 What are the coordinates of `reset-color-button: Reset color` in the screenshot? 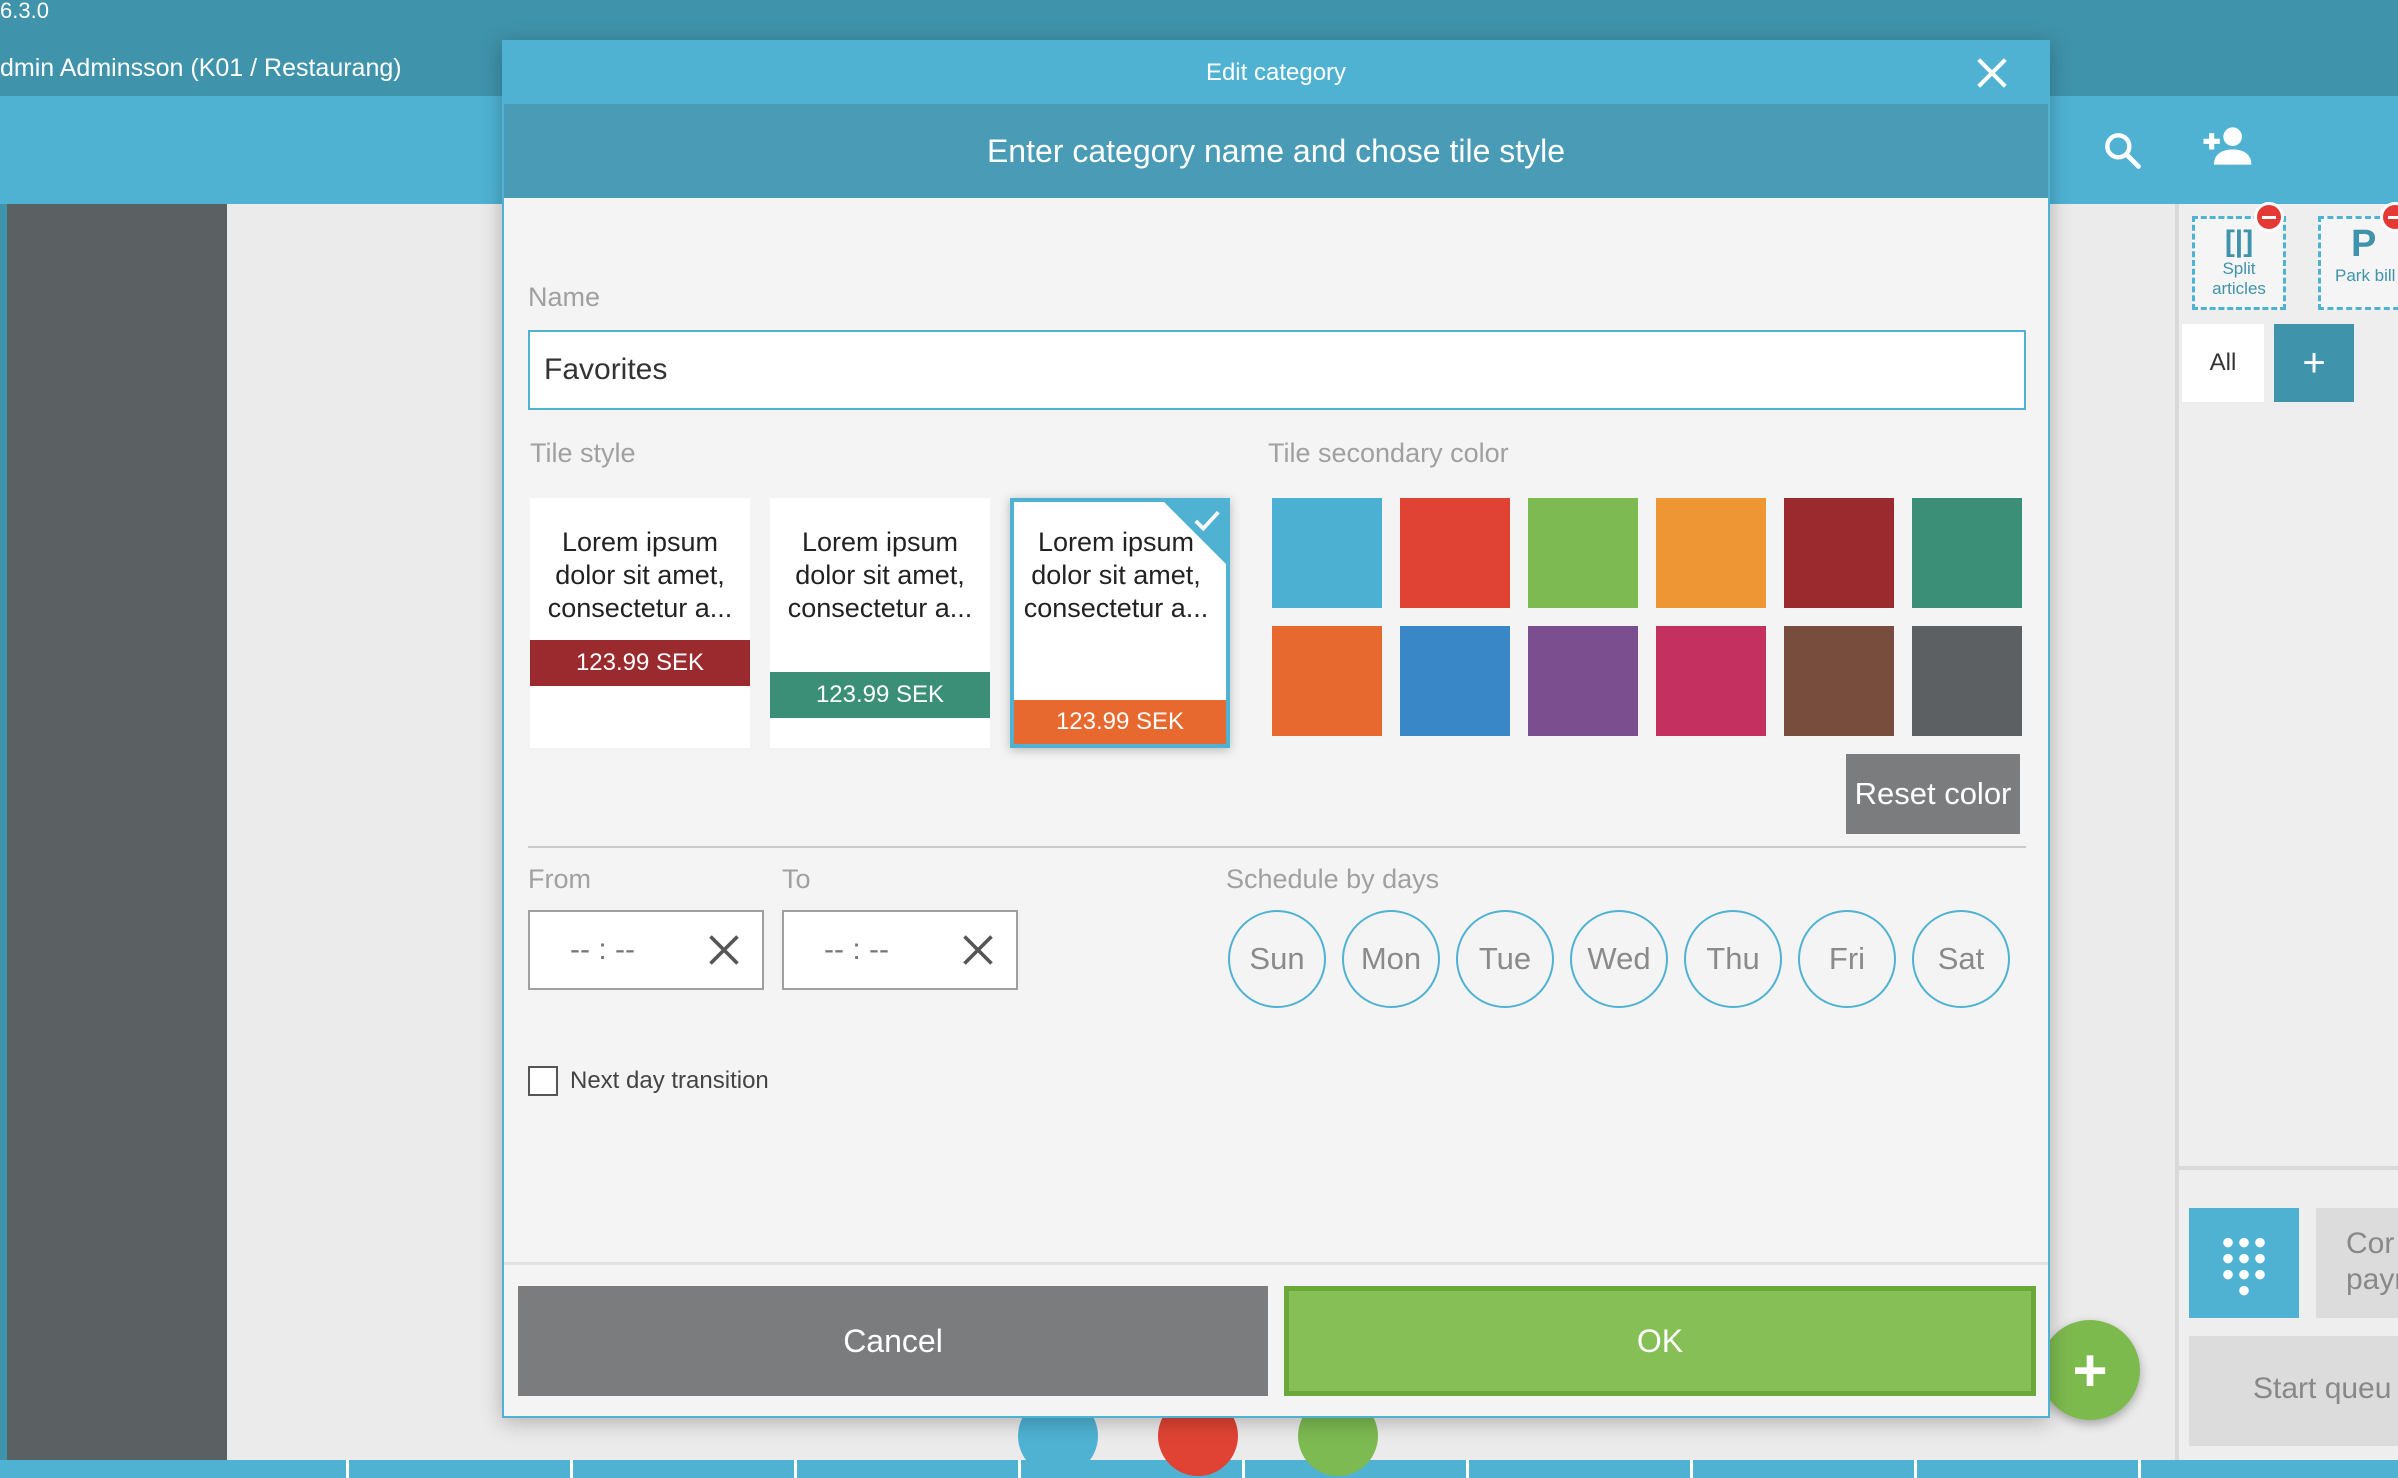 It's located at (1933, 794).